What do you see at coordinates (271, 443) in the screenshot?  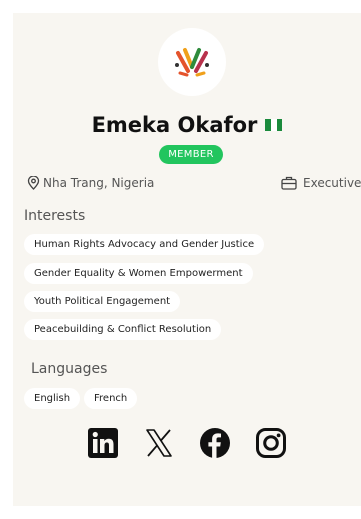 I see `instagram-icon` at bounding box center [271, 443].